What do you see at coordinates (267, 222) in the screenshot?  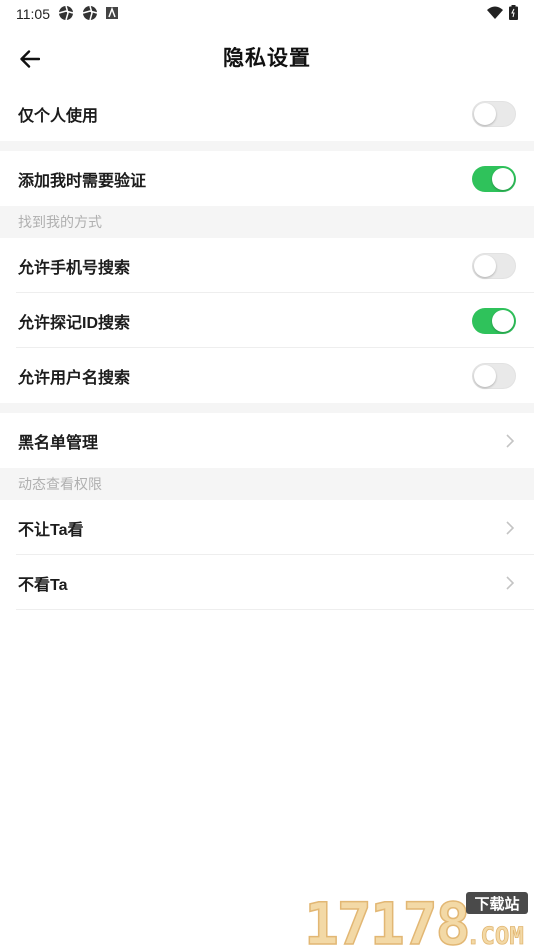 I see `find-me-section-header: 找到我的方式` at bounding box center [267, 222].